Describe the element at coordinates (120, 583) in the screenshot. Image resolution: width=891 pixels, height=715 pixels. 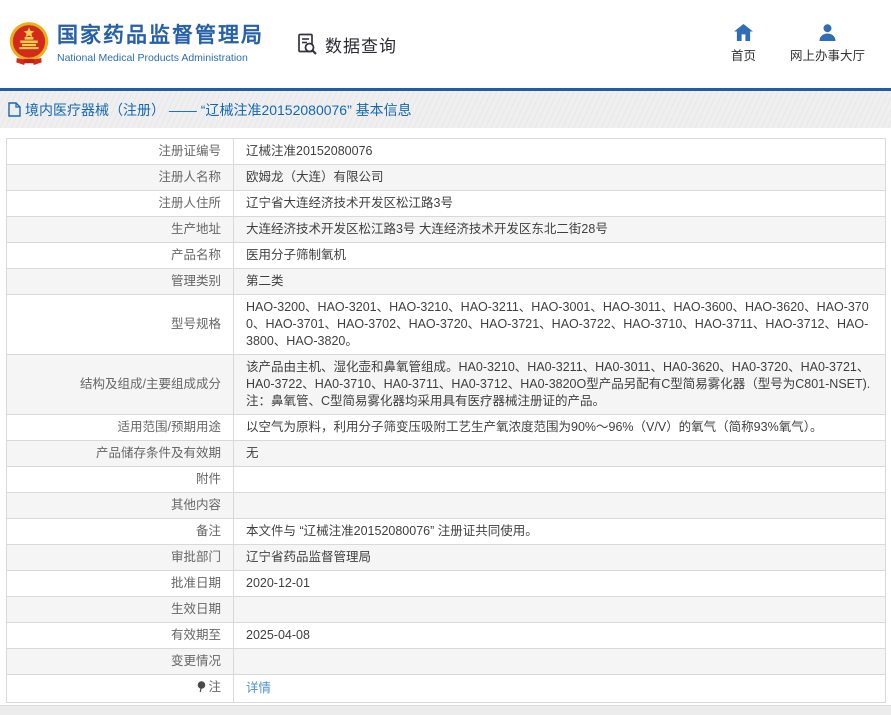
I see `row-label: 批准日期` at that location.